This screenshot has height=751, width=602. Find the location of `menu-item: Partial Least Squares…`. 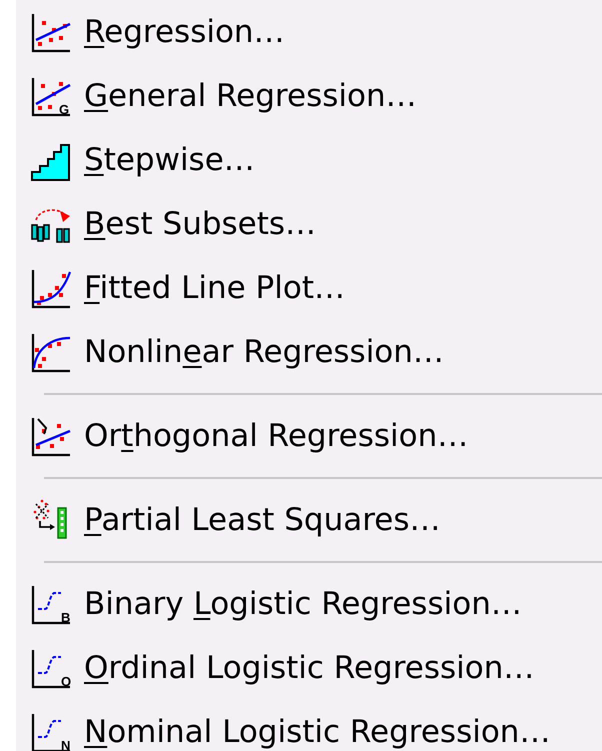

menu-item: Partial Least Squares… is located at coordinates (309, 520).